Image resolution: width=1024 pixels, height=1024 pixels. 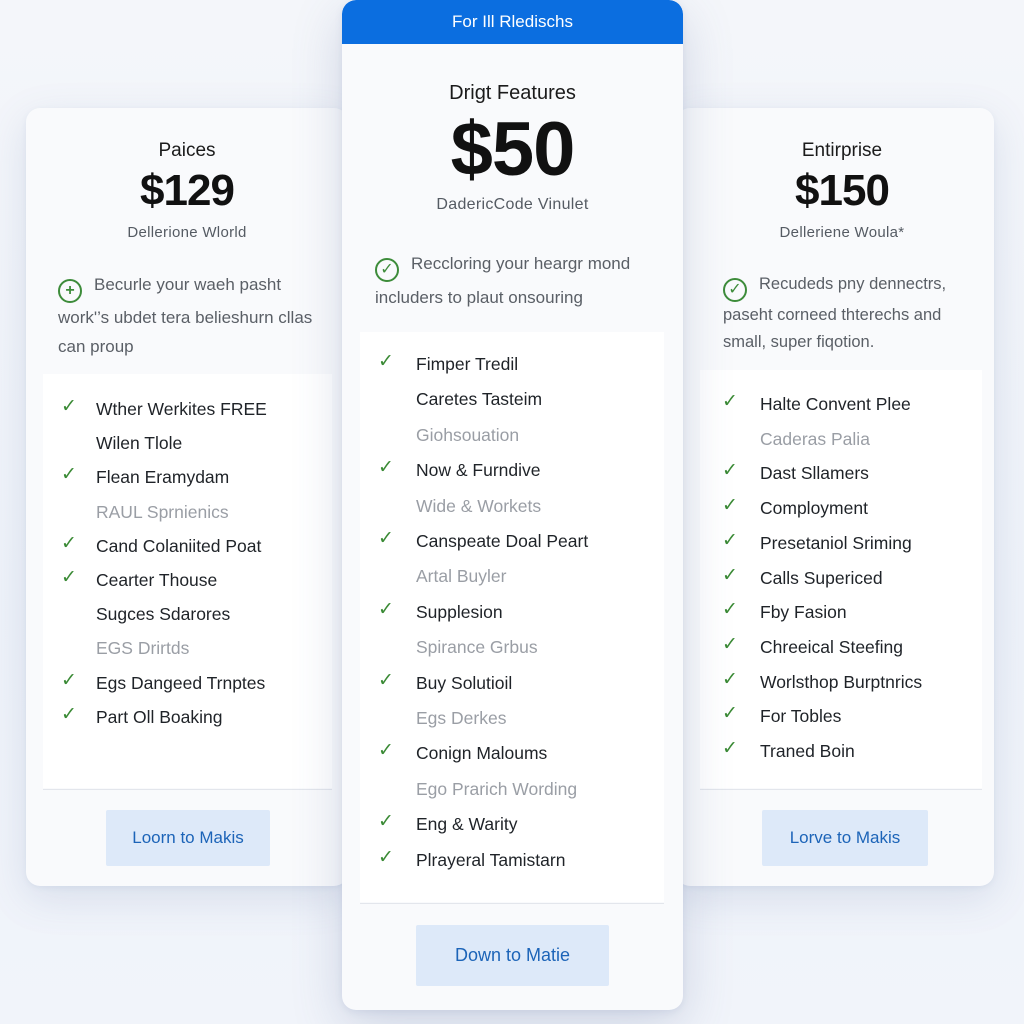 What do you see at coordinates (478, 470) in the screenshot?
I see `feature-label: Now & Furndive` at bounding box center [478, 470].